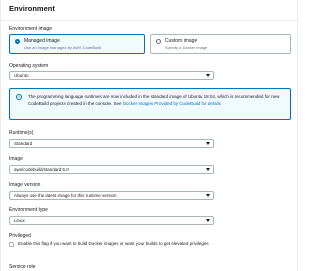 This screenshot has width=320, height=271. Describe the element at coordinates (42, 41) in the screenshot. I see `managed-image-title: Managed image` at that location.